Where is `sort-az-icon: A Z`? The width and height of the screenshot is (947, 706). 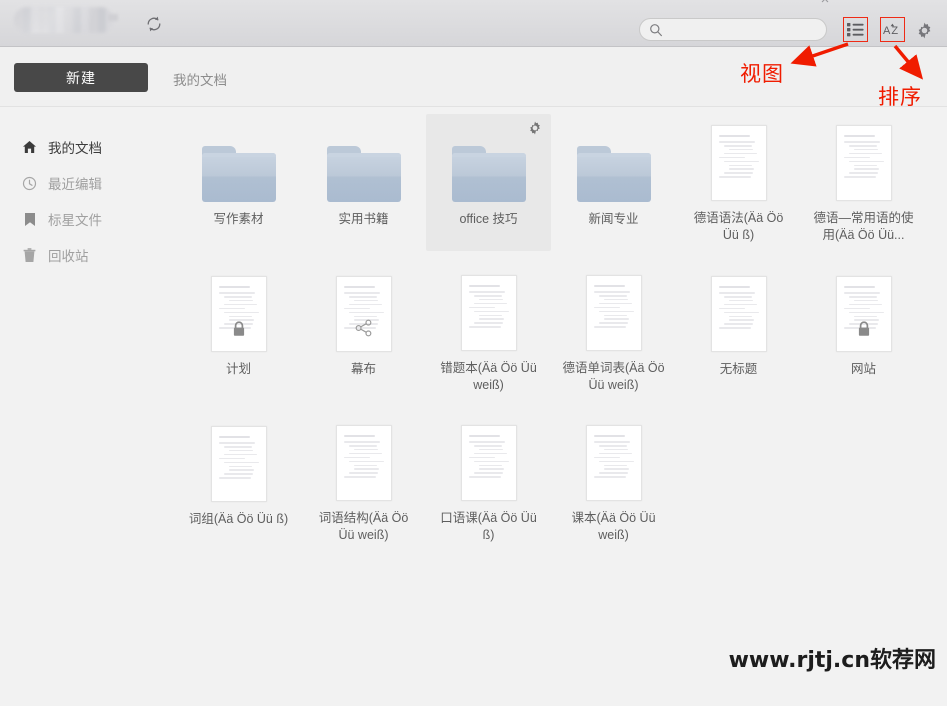
sort-az-icon: A Z is located at coordinates (890, 30).